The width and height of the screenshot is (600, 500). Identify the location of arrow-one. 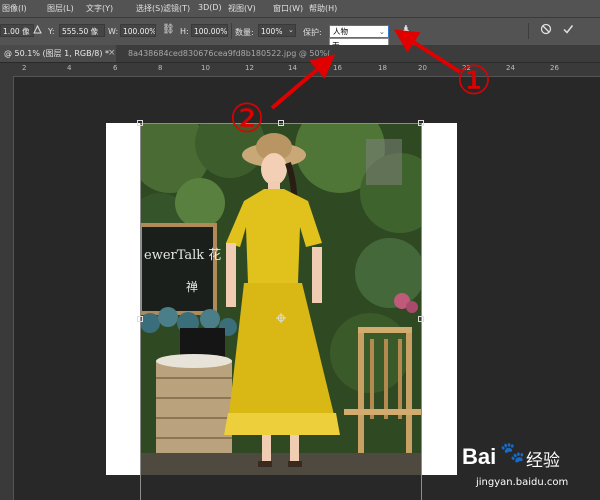
(427, 51).